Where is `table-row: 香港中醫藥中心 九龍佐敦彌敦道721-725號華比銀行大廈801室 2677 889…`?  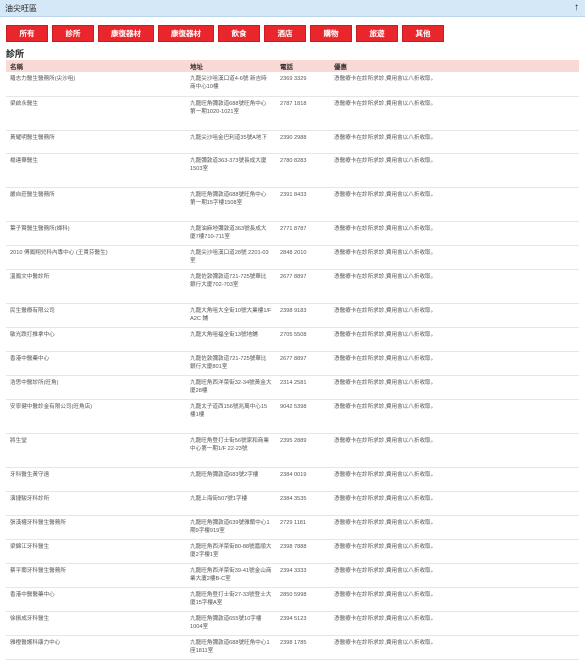 table-row: 香港中醫藥中心 九龍佐敦彌敦道721-725號華比銀行大廈801室 2677 889… is located at coordinates (292, 363).